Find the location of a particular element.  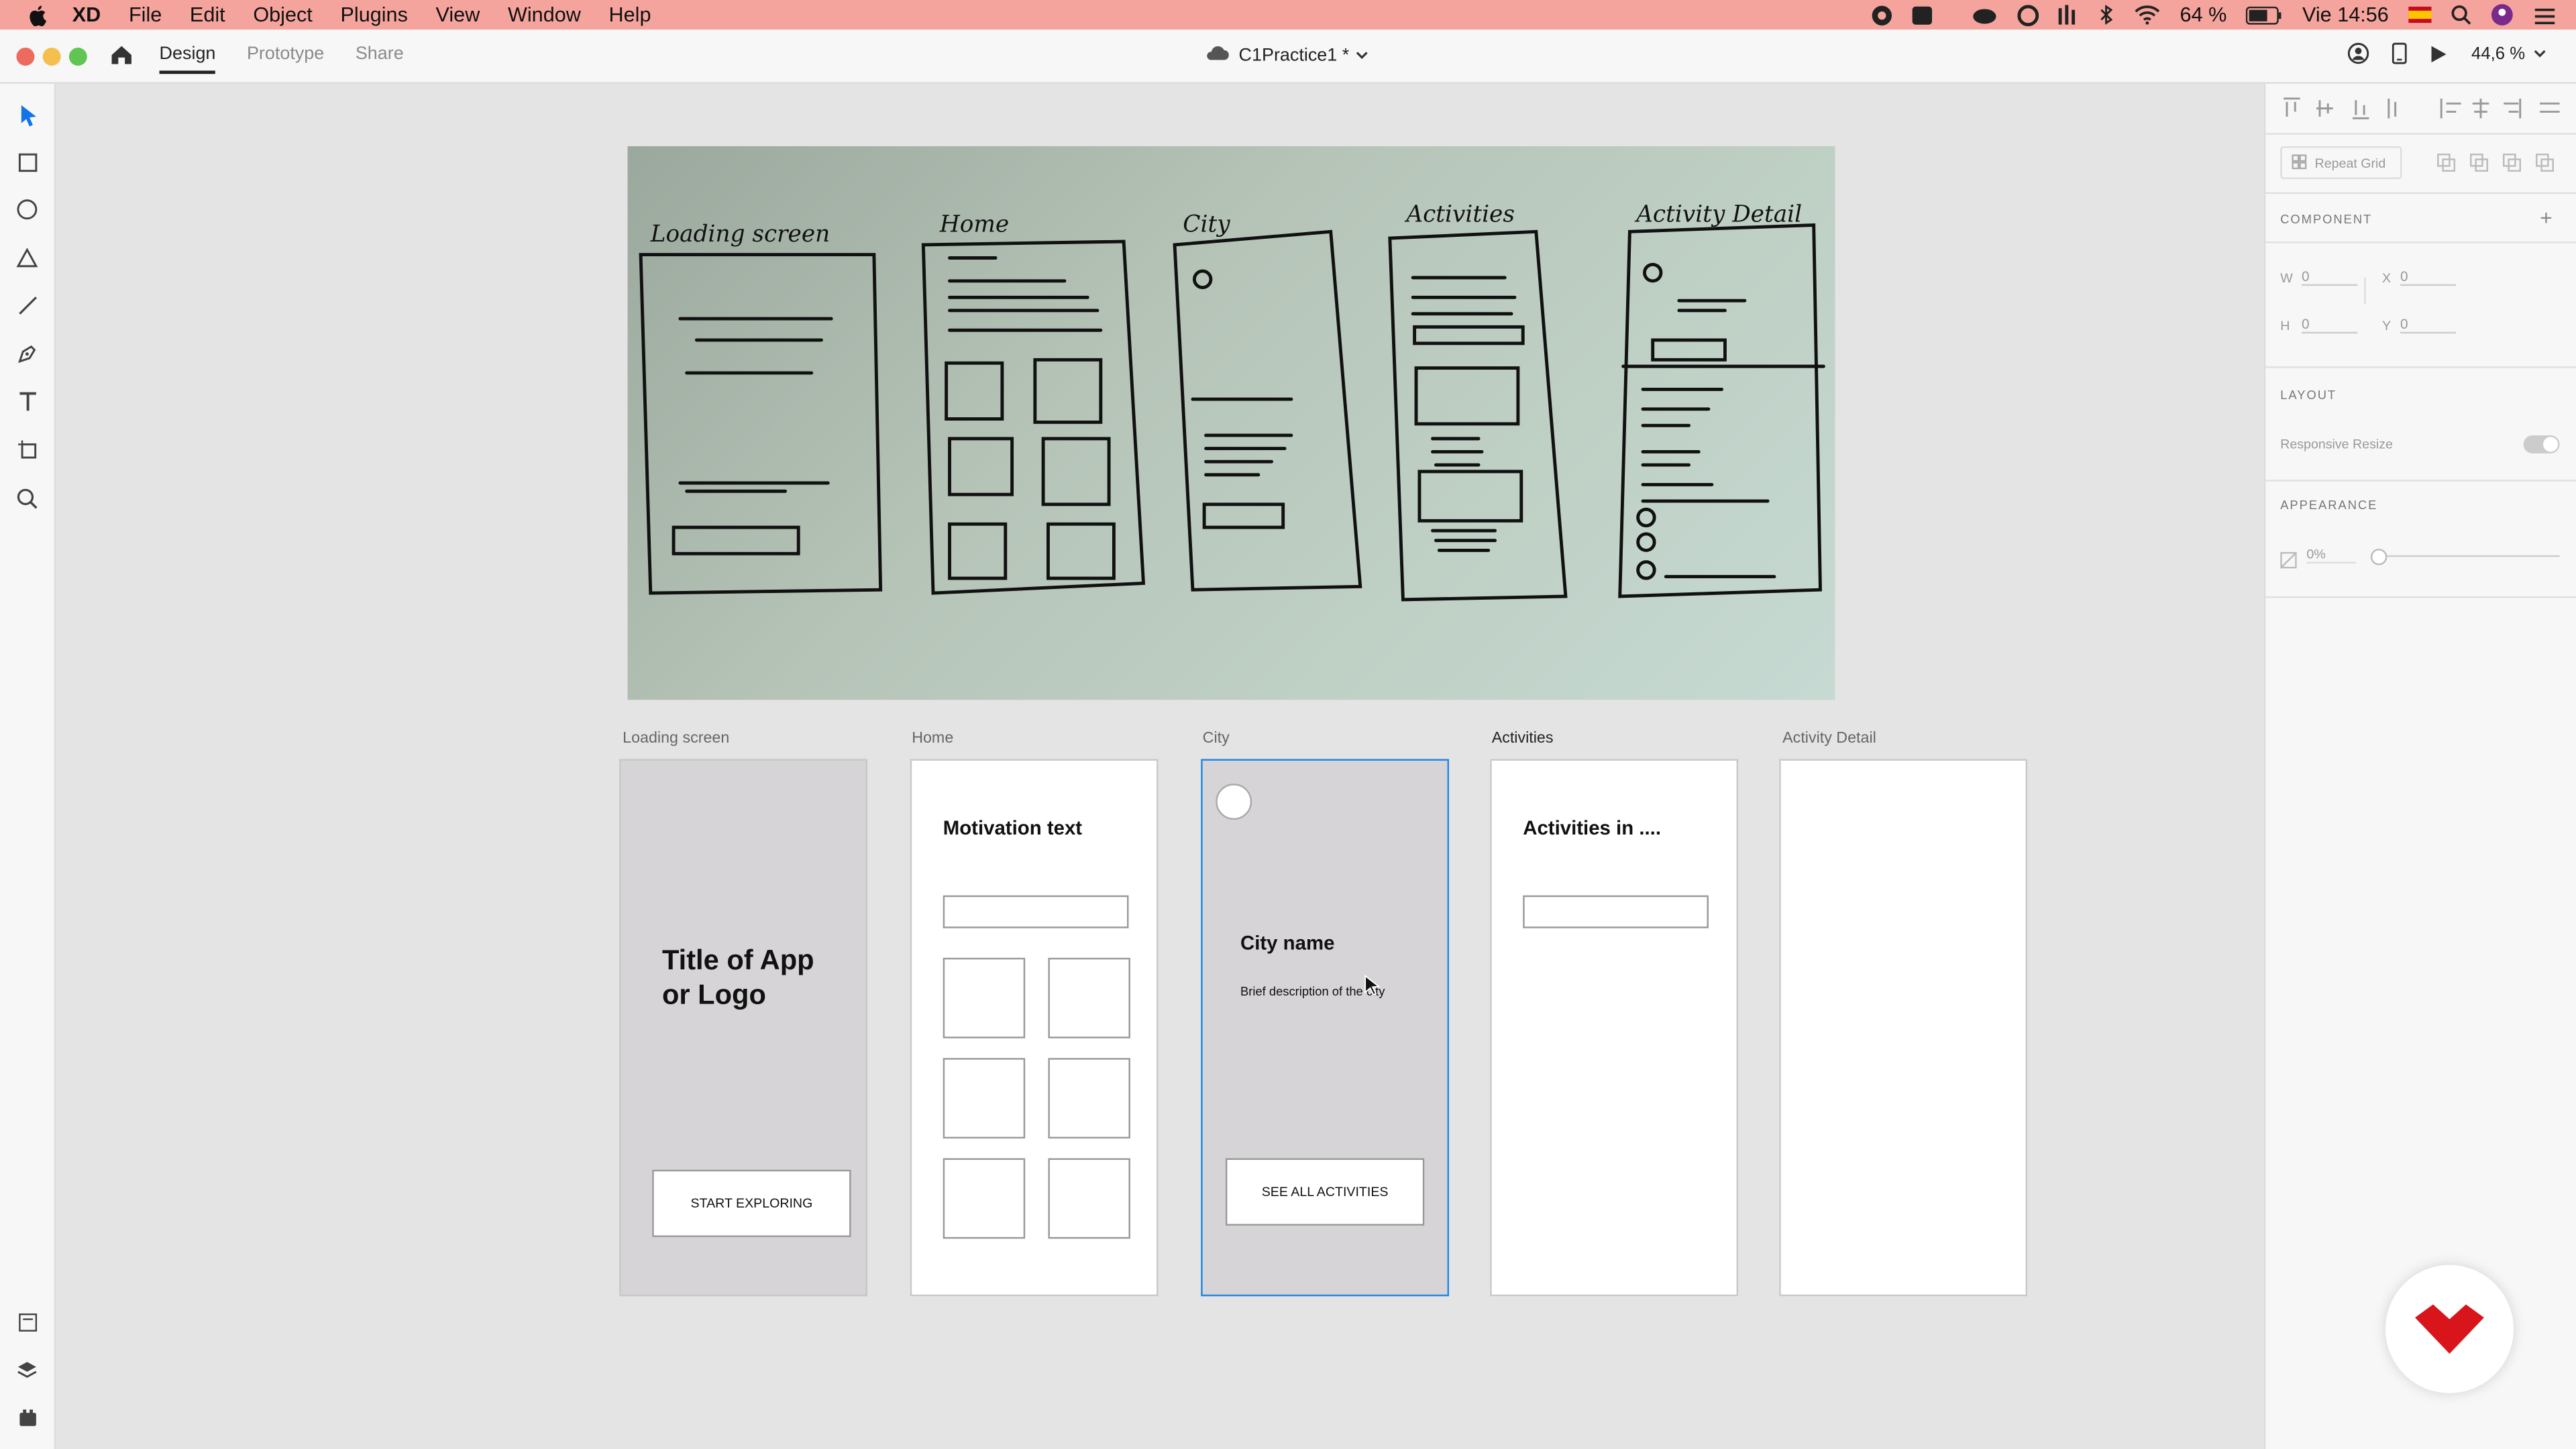

boolean-ops-icons is located at coordinates (2498, 165).